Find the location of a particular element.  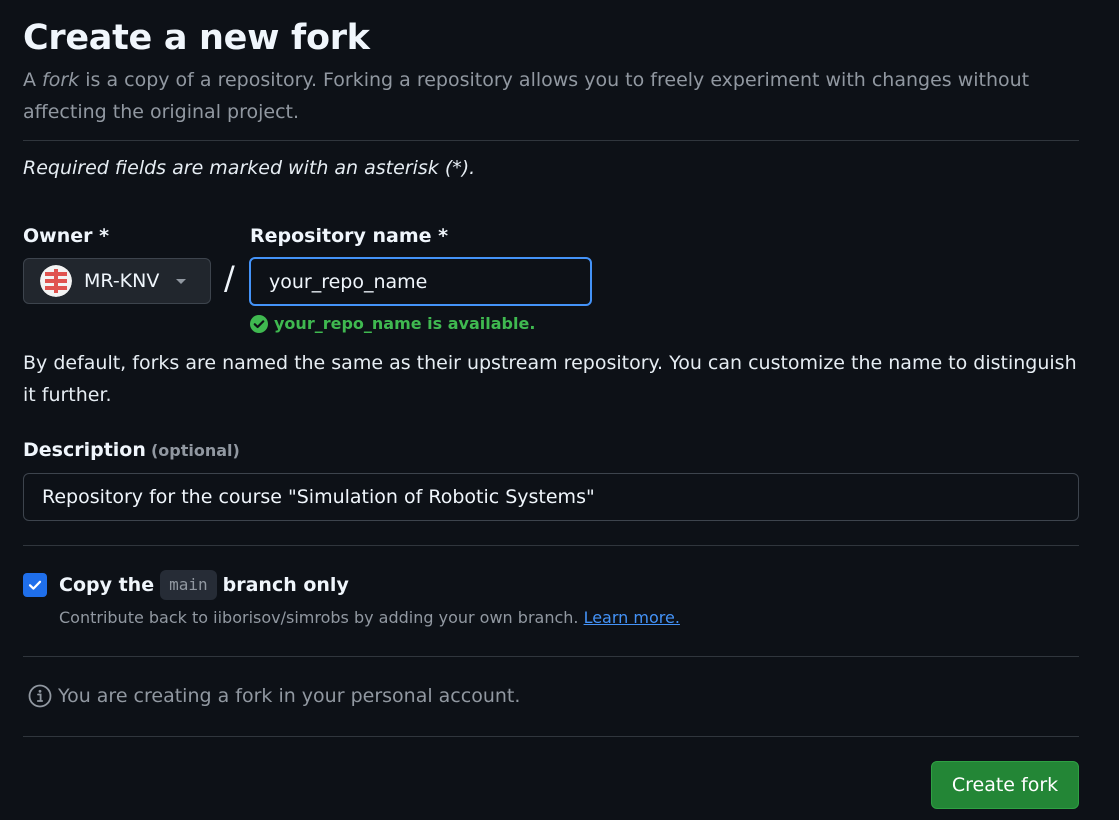

repository-name-input is located at coordinates (420, 281).